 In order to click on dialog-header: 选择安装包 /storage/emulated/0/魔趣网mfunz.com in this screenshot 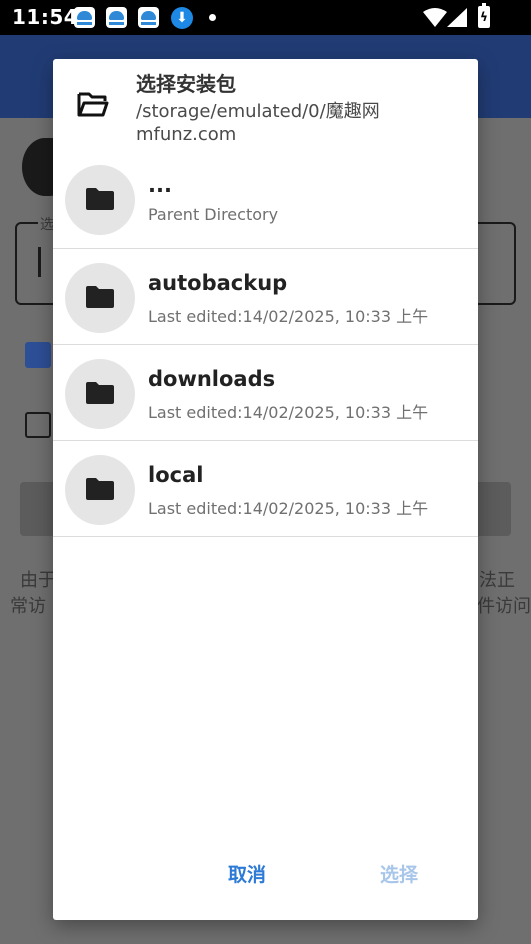, I will do `click(265, 105)`.